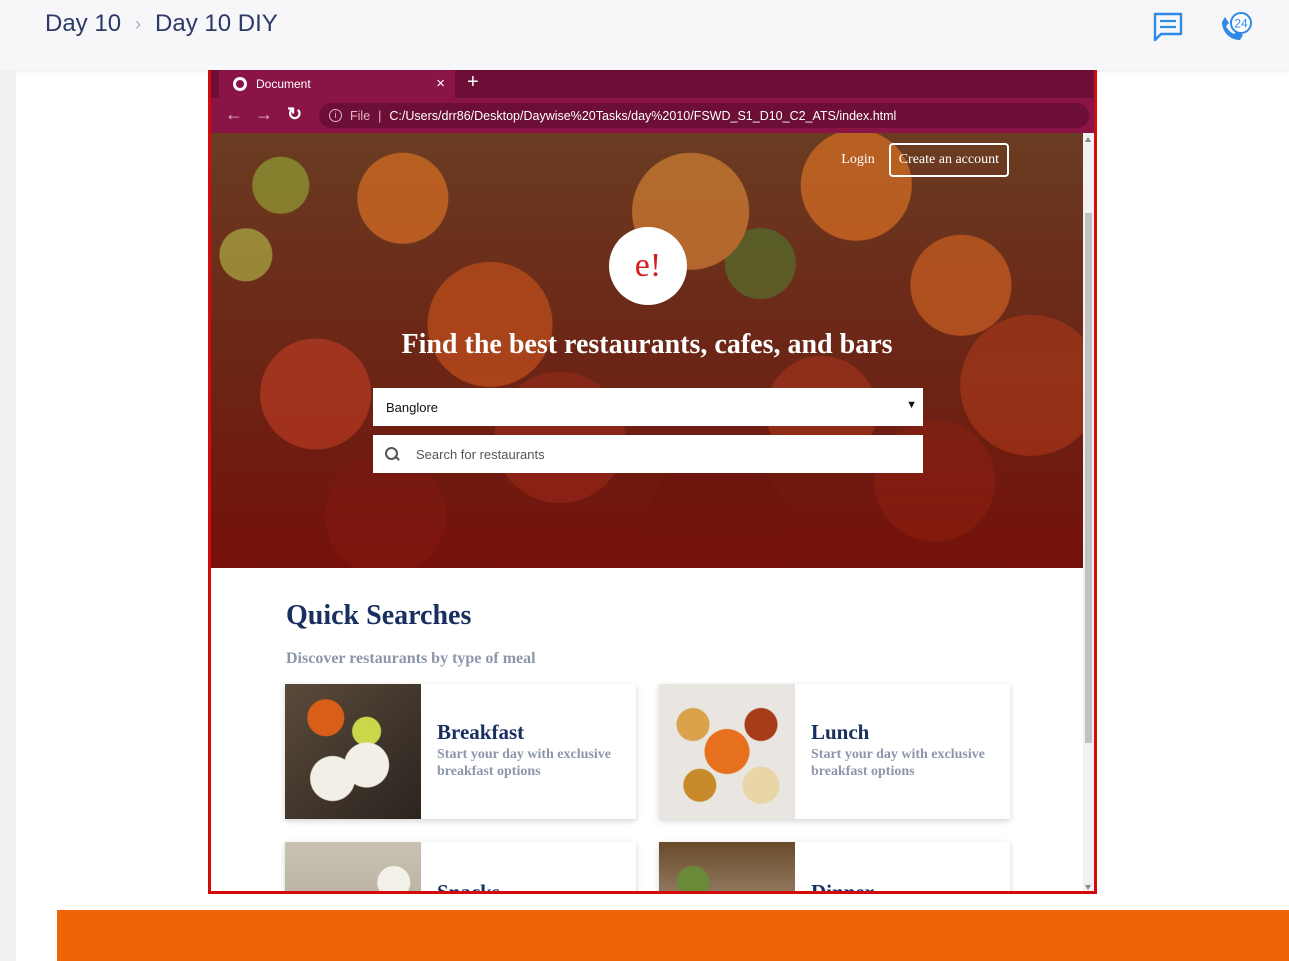 The image size is (1289, 961). Describe the element at coordinates (264, 114) in the screenshot. I see `forward-arrow-icon: →` at that location.